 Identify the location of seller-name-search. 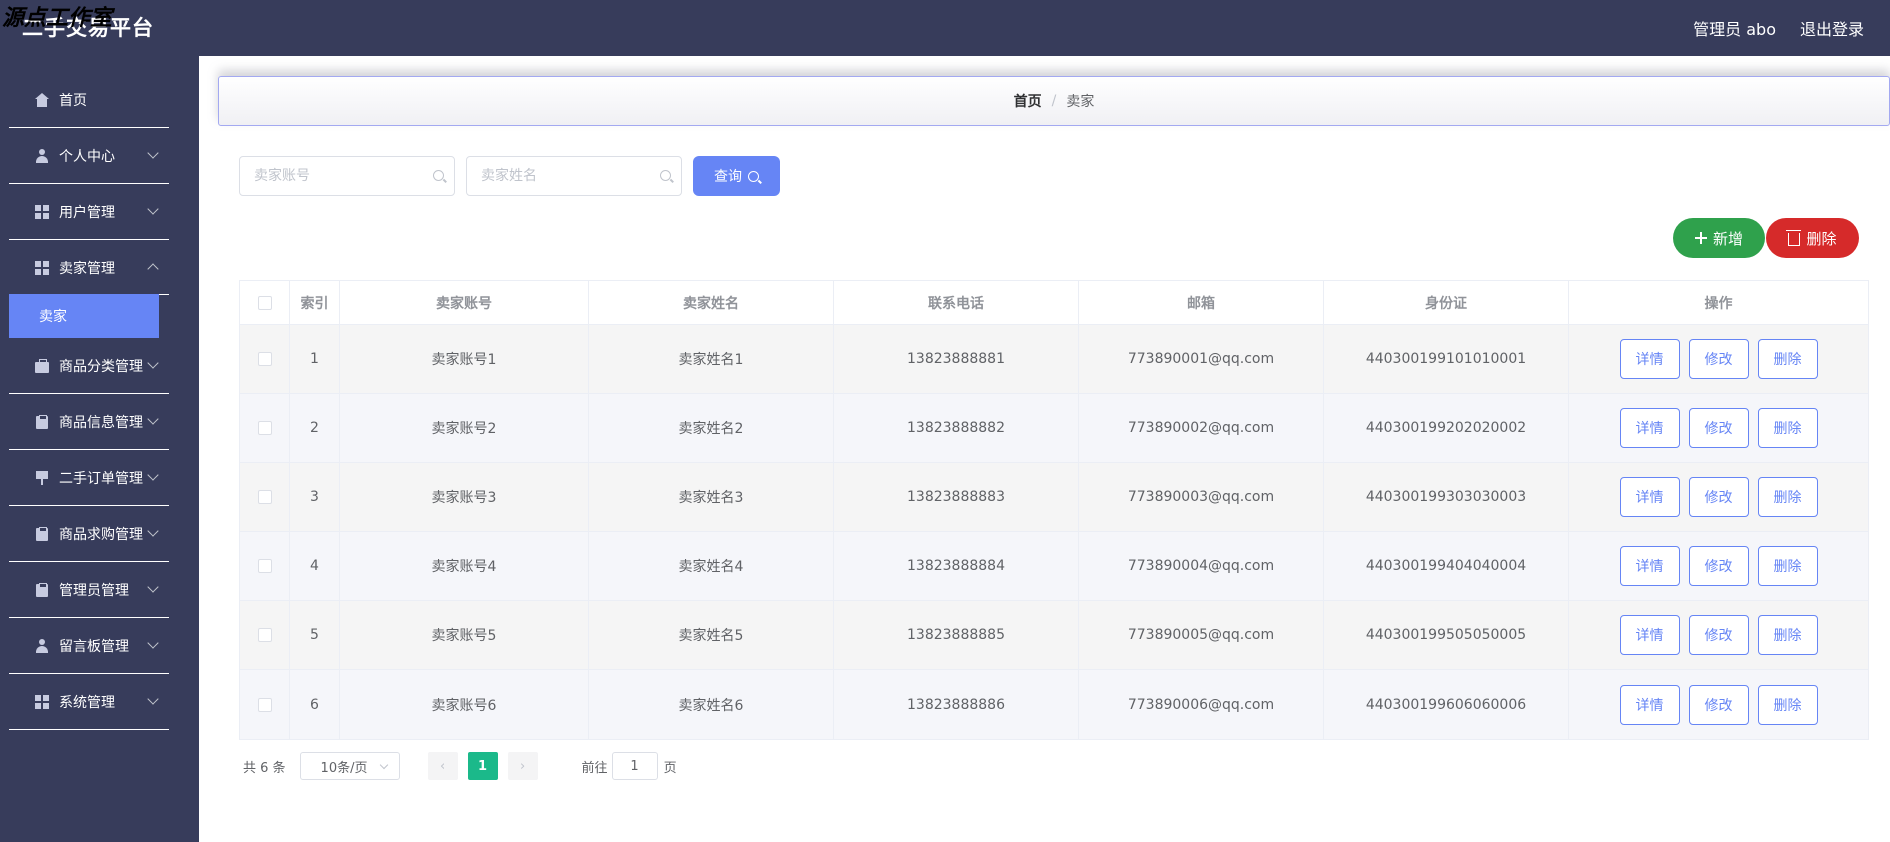
(574, 176).